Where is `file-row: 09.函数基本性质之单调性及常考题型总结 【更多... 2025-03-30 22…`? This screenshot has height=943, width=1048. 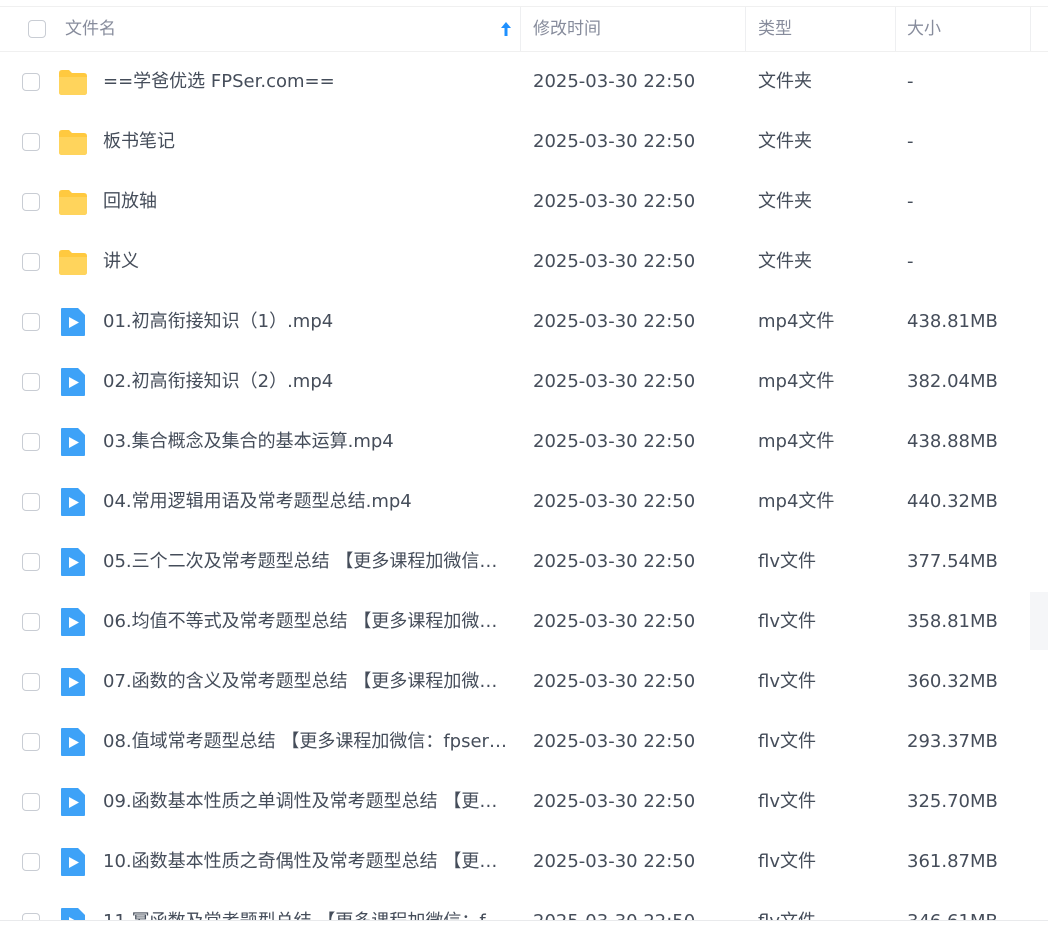 file-row: 09.函数基本性质之单调性及常考题型总结 【更多... 2025-03-30 22… is located at coordinates (524, 802).